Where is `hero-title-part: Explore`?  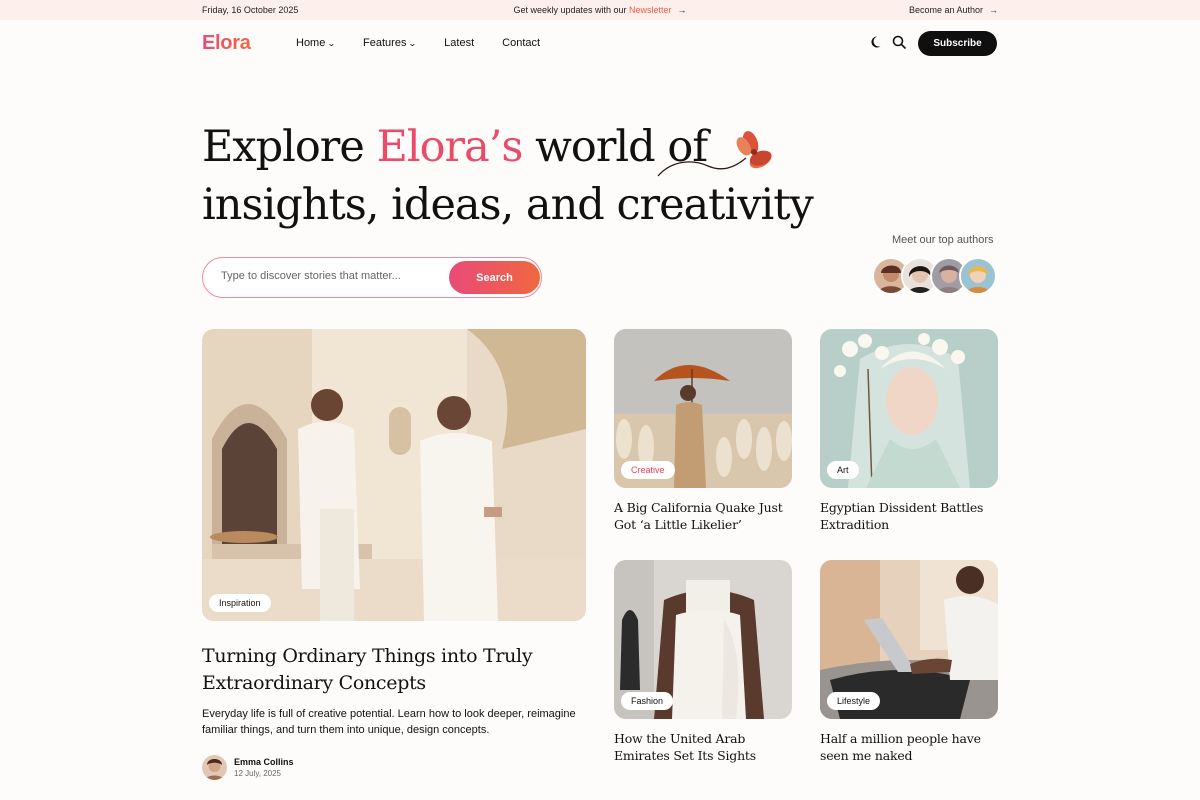 hero-title-part: Explore is located at coordinates (289, 147).